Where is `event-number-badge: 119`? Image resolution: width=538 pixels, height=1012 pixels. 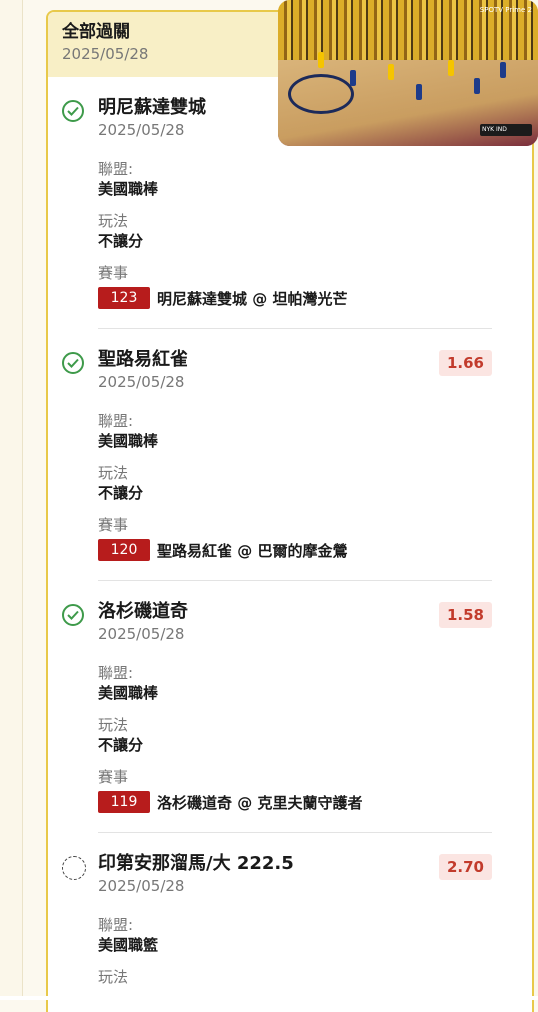
event-number-badge: 119 is located at coordinates (124, 802).